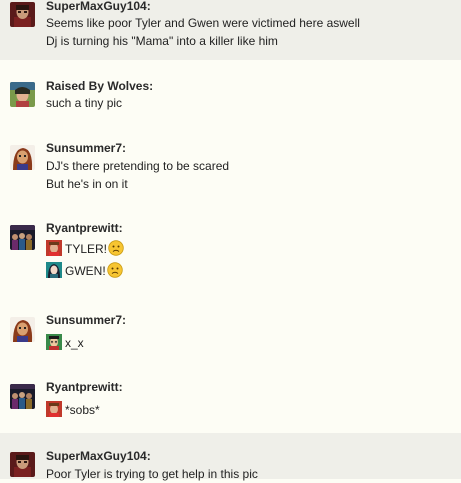 The image size is (461, 483). Describe the element at coordinates (54, 269) in the screenshot. I see `gwen-icon` at that location.